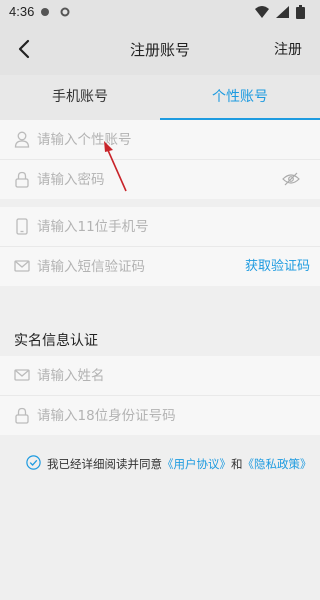  I want to click on battery-icon, so click(300, 12).